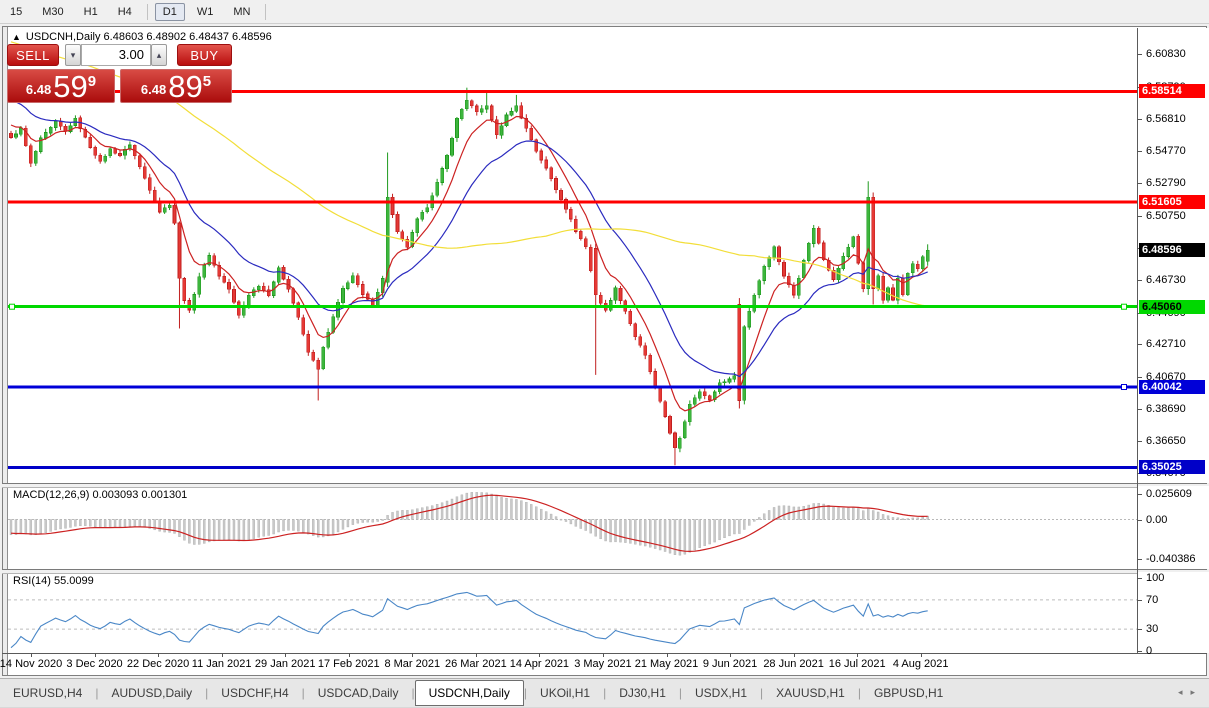  What do you see at coordinates (1173, 527) in the screenshot?
I see `macd-axis: 0.025609 0.00 -0.040386` at bounding box center [1173, 527].